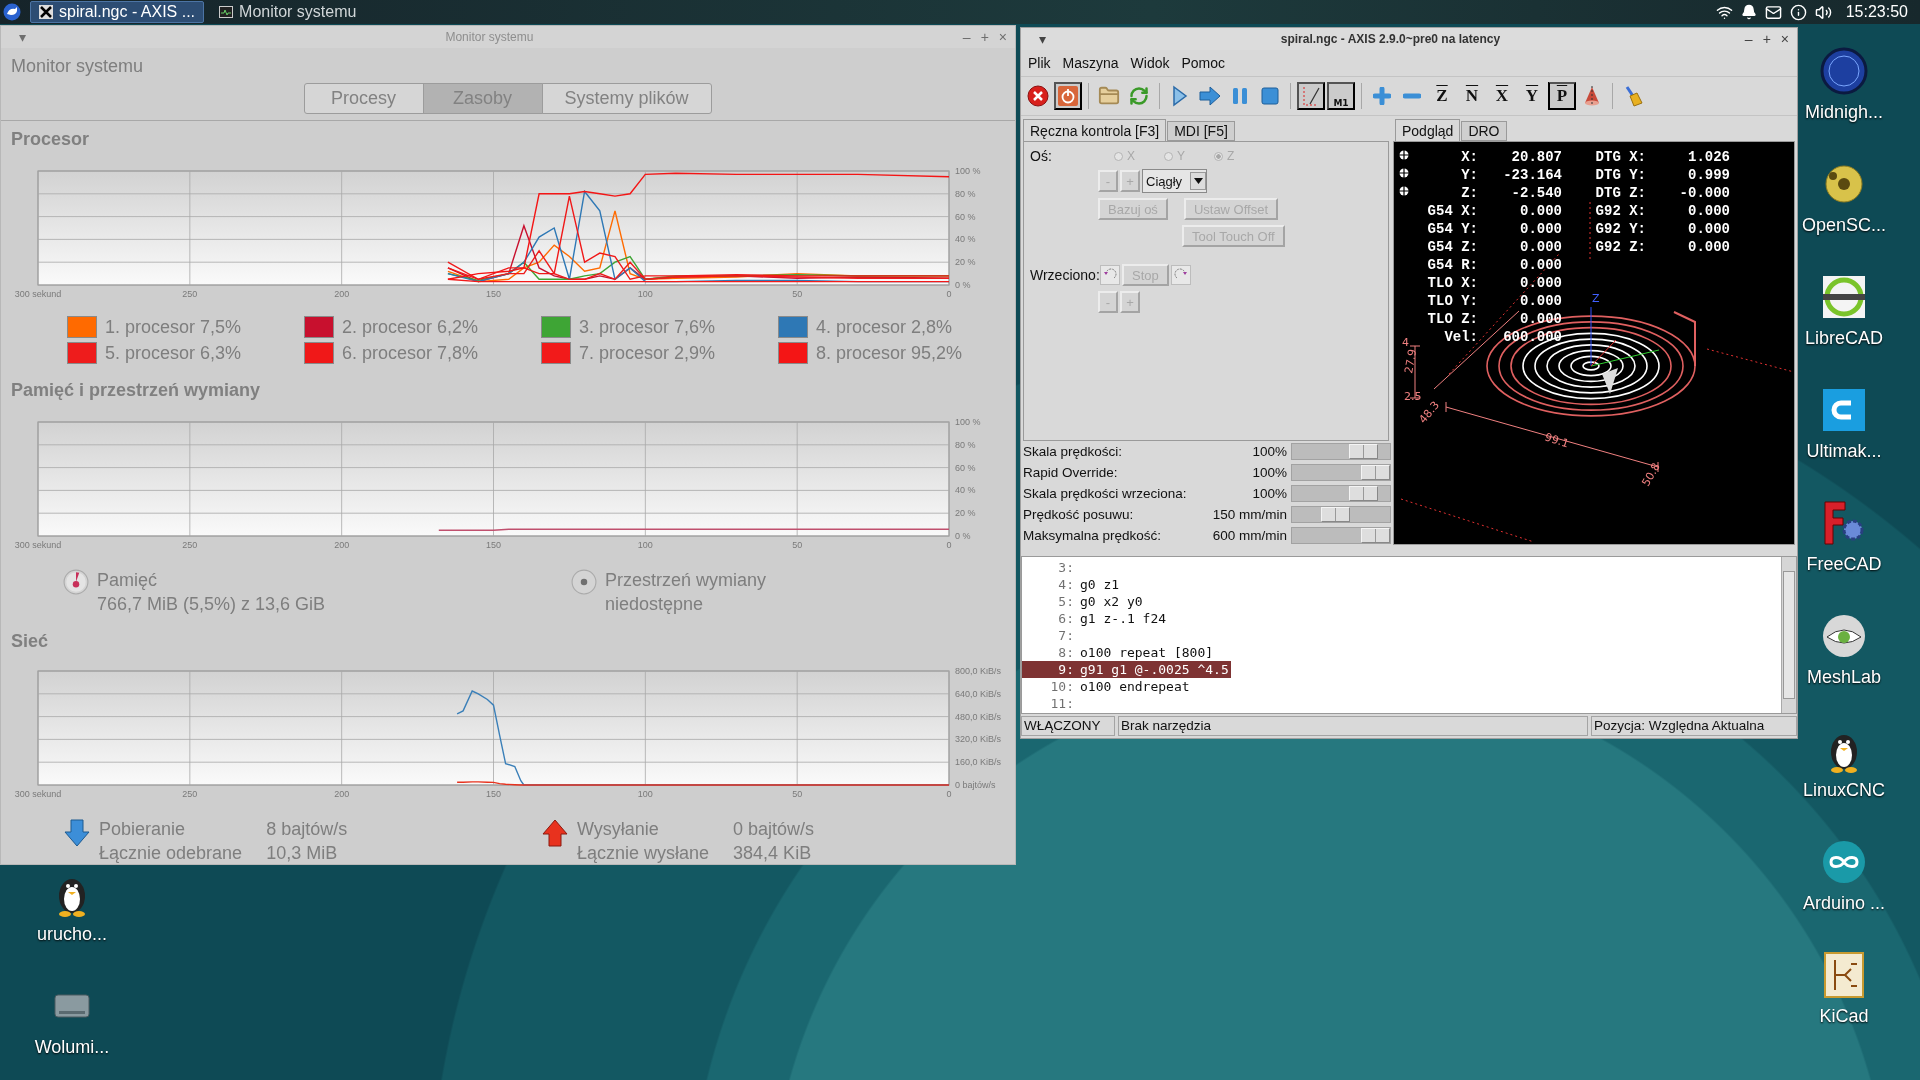 This screenshot has width=1920, height=1080. What do you see at coordinates (1100, 584) in the screenshot?
I see `code-text: g0 z1` at bounding box center [1100, 584].